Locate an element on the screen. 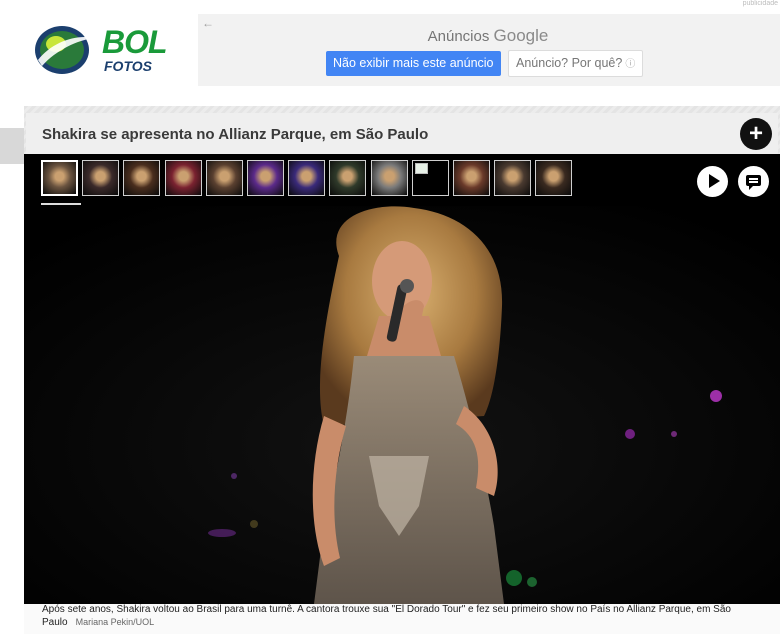 Image resolution: width=784 pixels, height=634 pixels. play-icon is located at coordinates (712, 181).